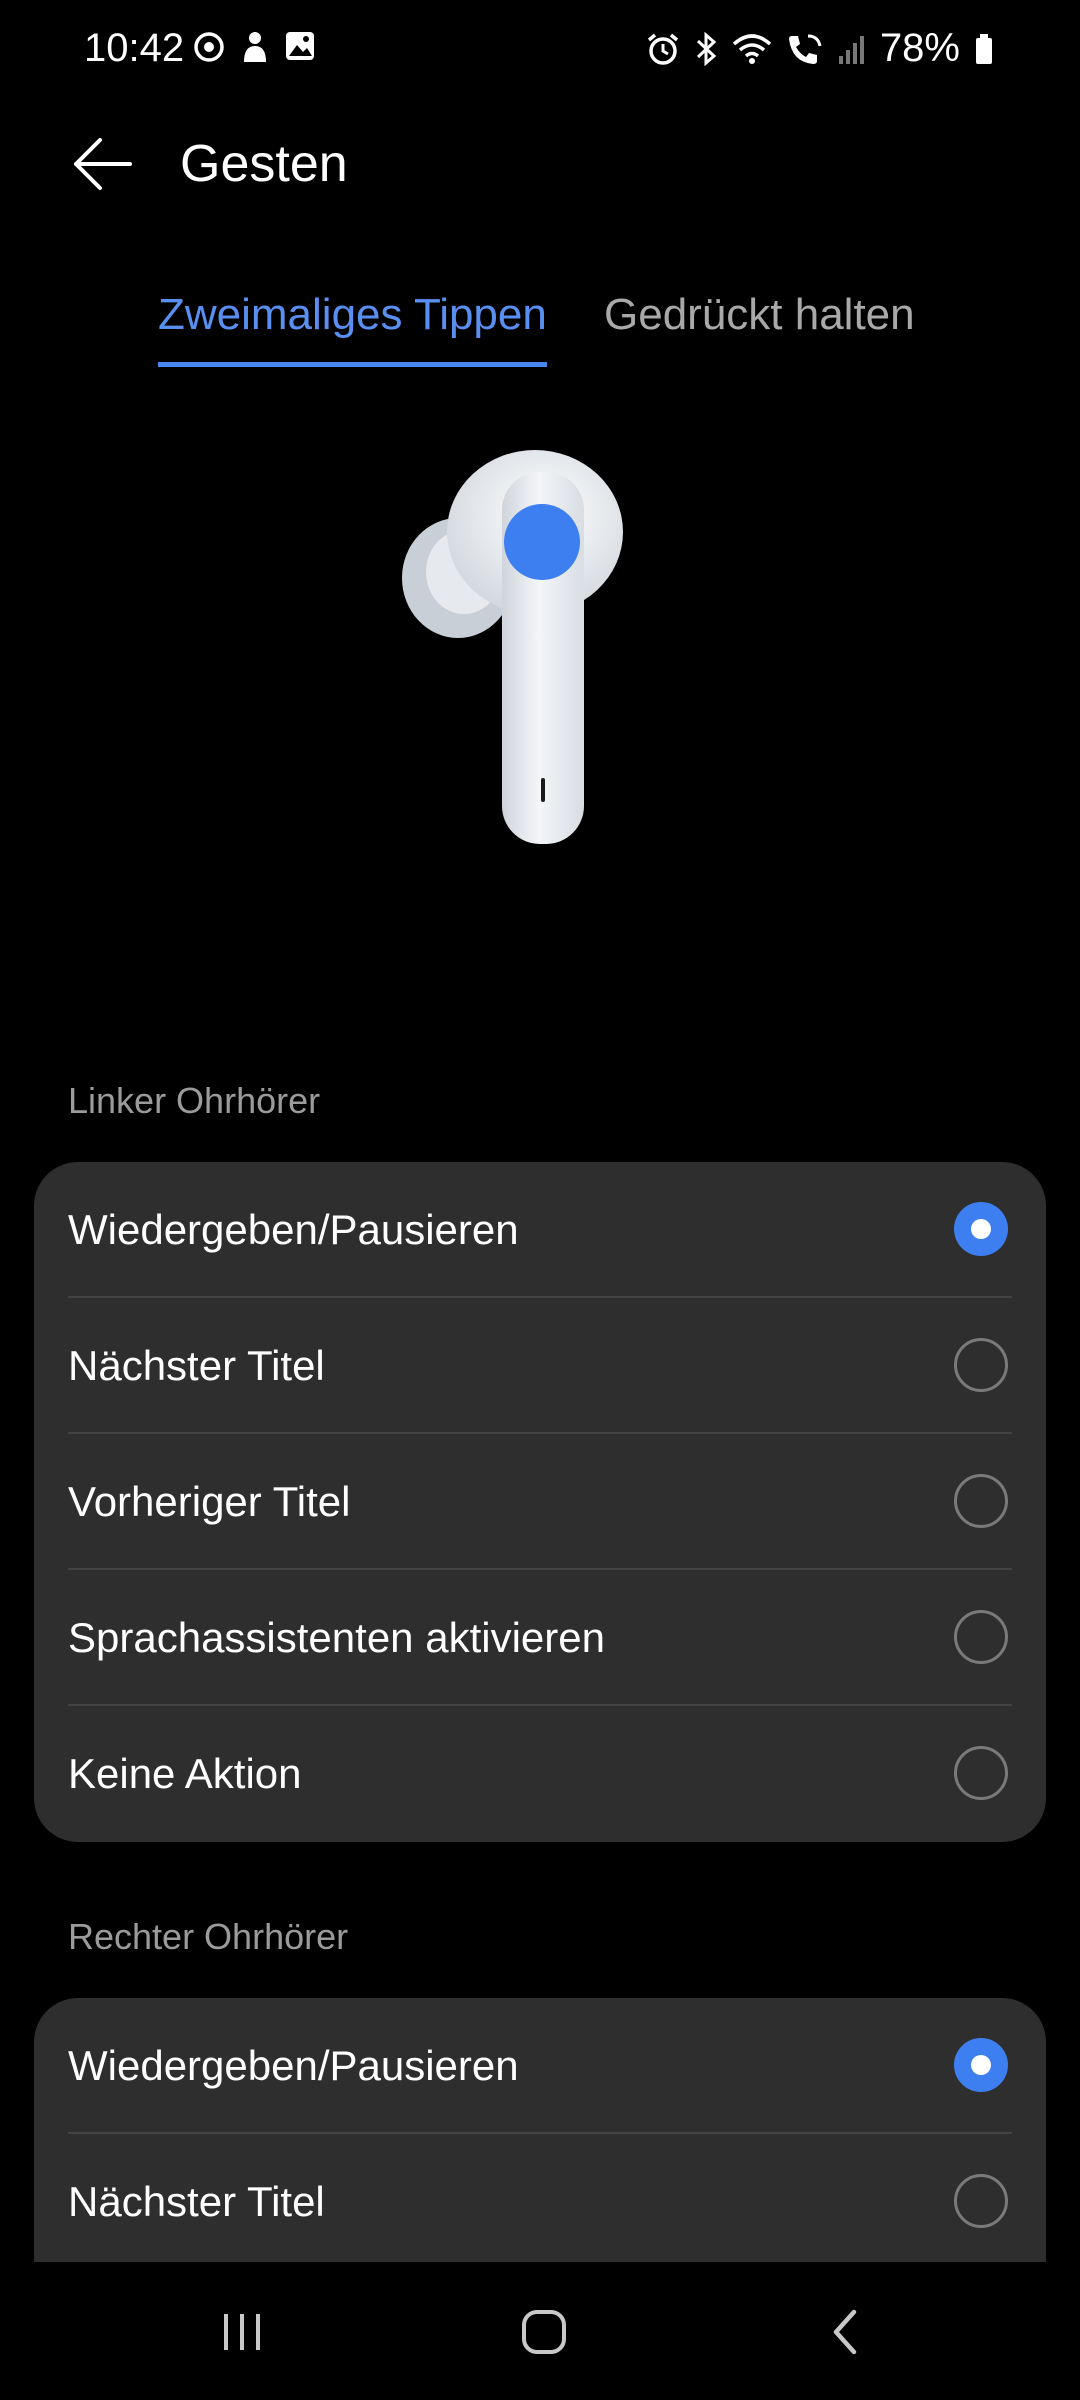 This screenshot has height=2400, width=1080. I want to click on tab-press-and-hold: Gedrückt halten, so click(759, 326).